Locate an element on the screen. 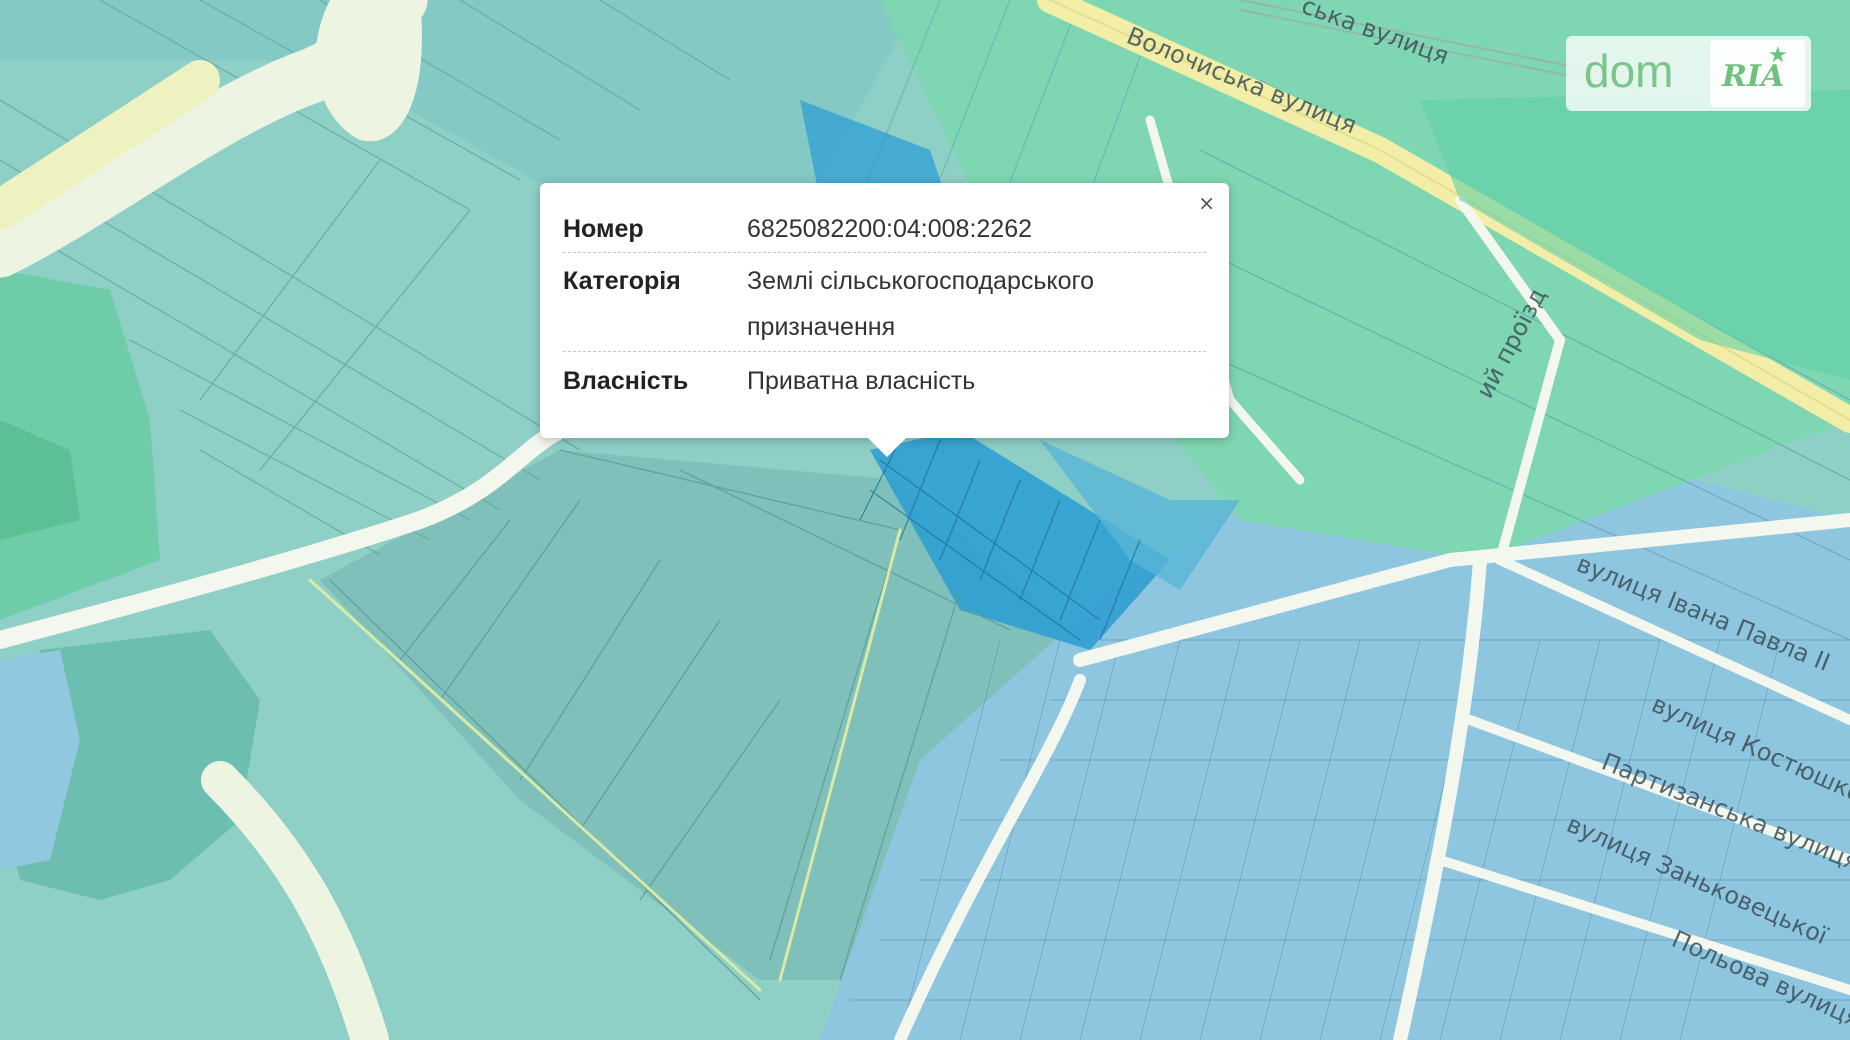 Image resolution: width=1850 pixels, height=1040 pixels. category-line: призначення is located at coordinates (821, 327).